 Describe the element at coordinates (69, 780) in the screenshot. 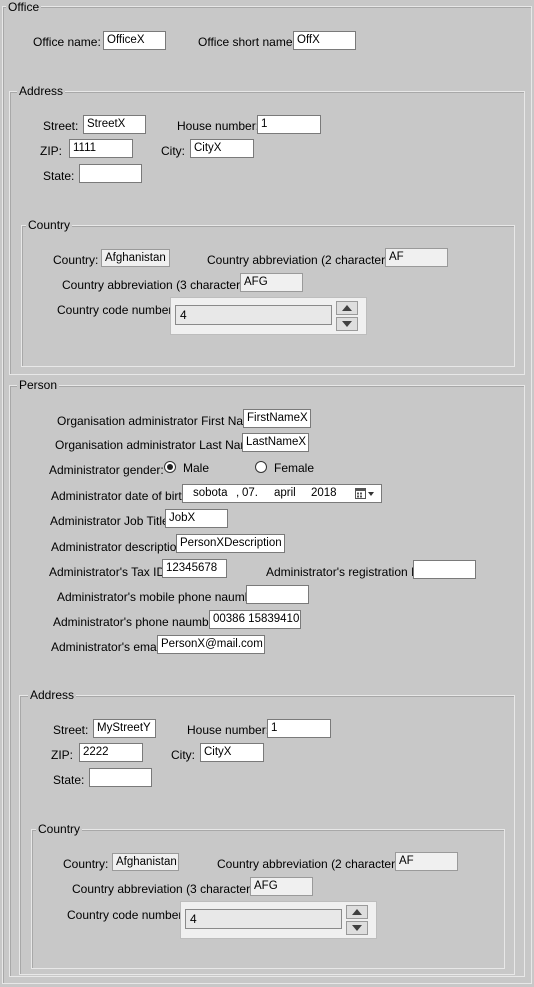

I see `person-state-label: State:` at that location.